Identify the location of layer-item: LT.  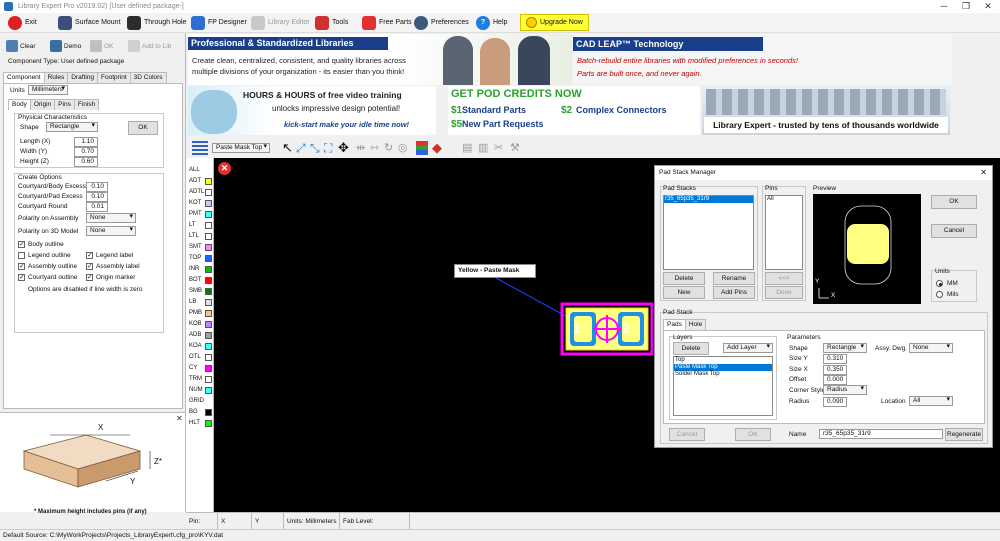
(200, 225).